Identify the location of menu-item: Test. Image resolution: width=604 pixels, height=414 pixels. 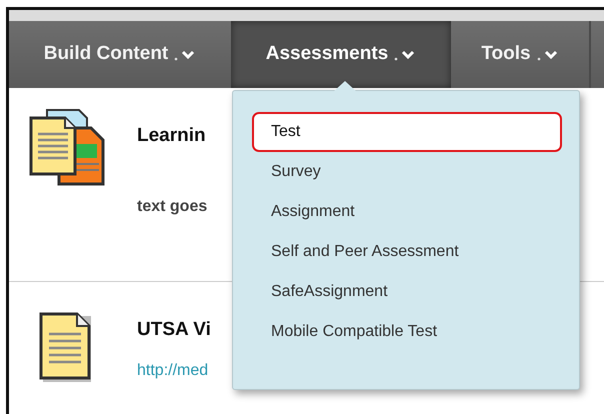
(407, 132).